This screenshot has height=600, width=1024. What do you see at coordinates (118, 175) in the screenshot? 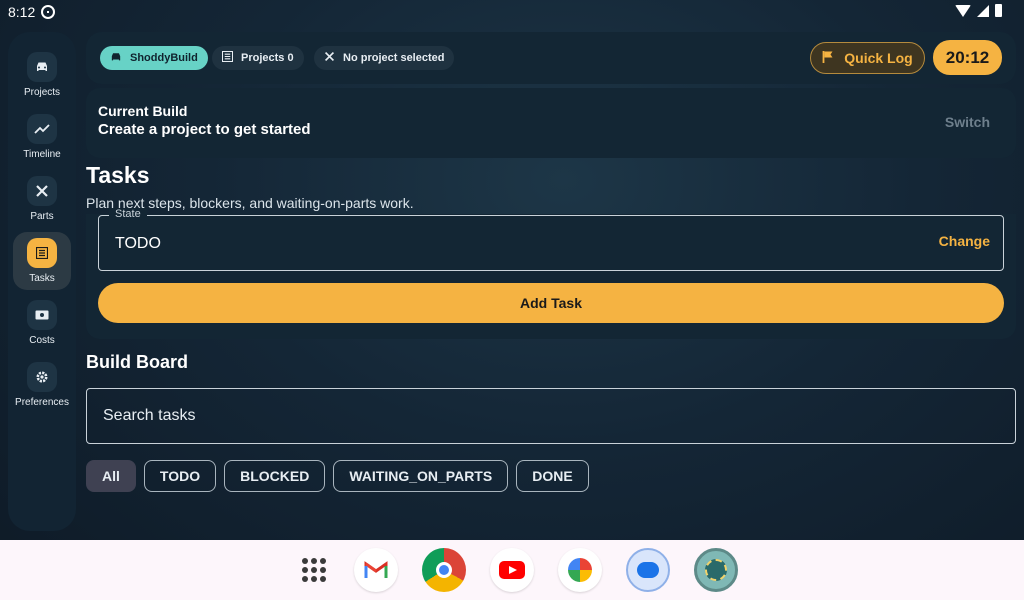
I see `page-title: Tasks` at bounding box center [118, 175].